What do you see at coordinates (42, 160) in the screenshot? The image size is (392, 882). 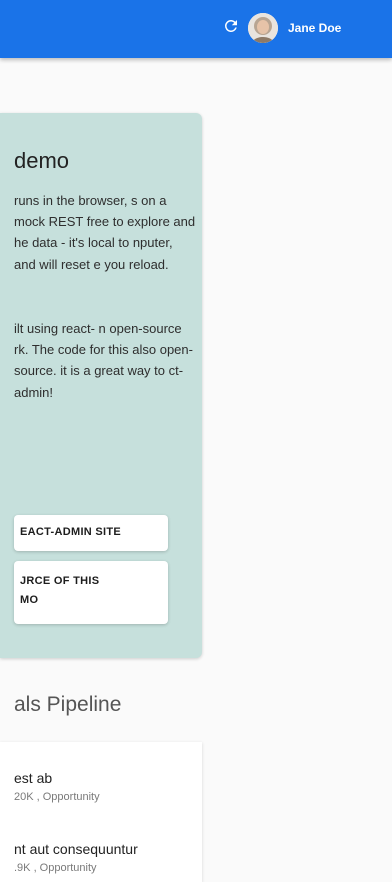 I see `welcome-title: demo` at bounding box center [42, 160].